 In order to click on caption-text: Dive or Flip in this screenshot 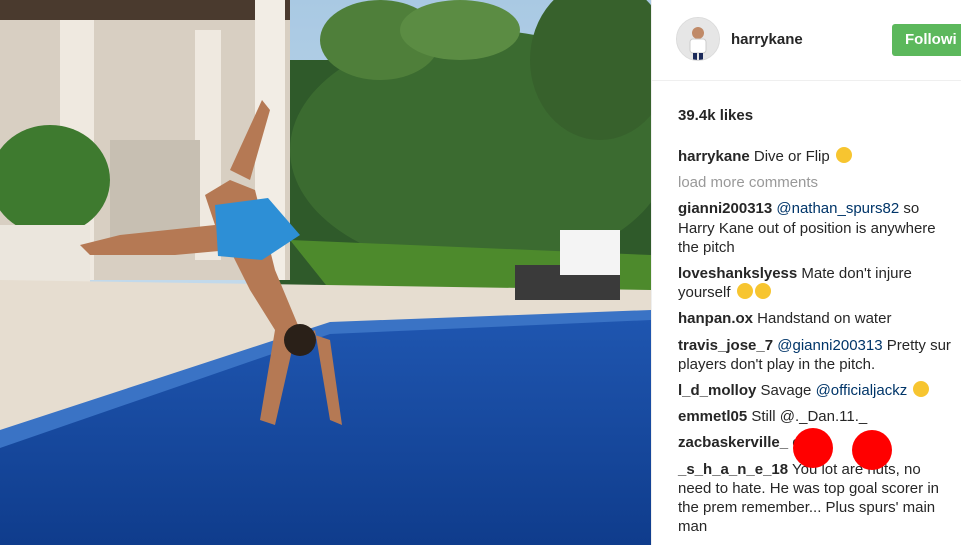, I will do `click(789, 156)`.